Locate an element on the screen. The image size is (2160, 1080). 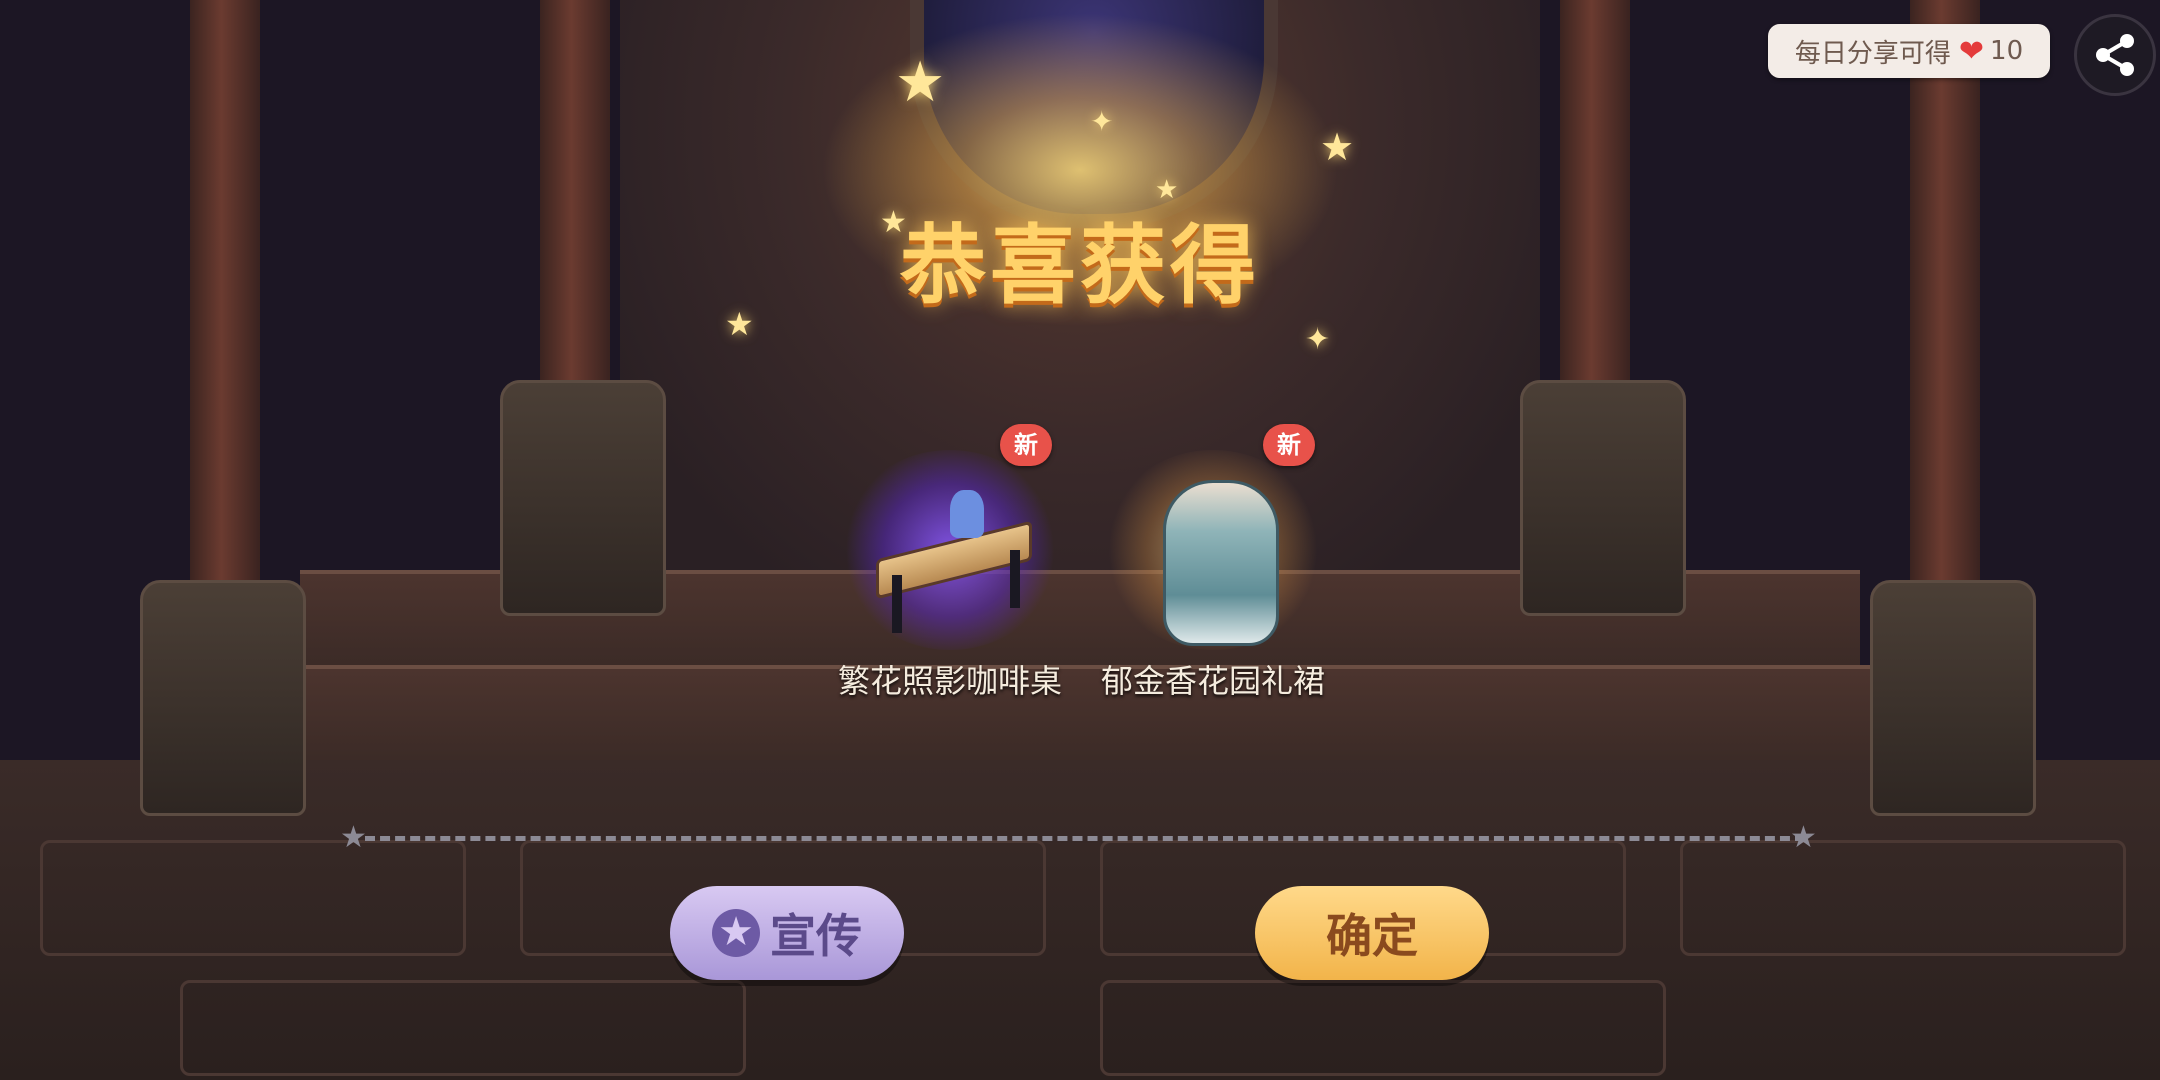
daily-share-reward: 每日分享可得 ❤ 10 is located at coordinates (1909, 51).